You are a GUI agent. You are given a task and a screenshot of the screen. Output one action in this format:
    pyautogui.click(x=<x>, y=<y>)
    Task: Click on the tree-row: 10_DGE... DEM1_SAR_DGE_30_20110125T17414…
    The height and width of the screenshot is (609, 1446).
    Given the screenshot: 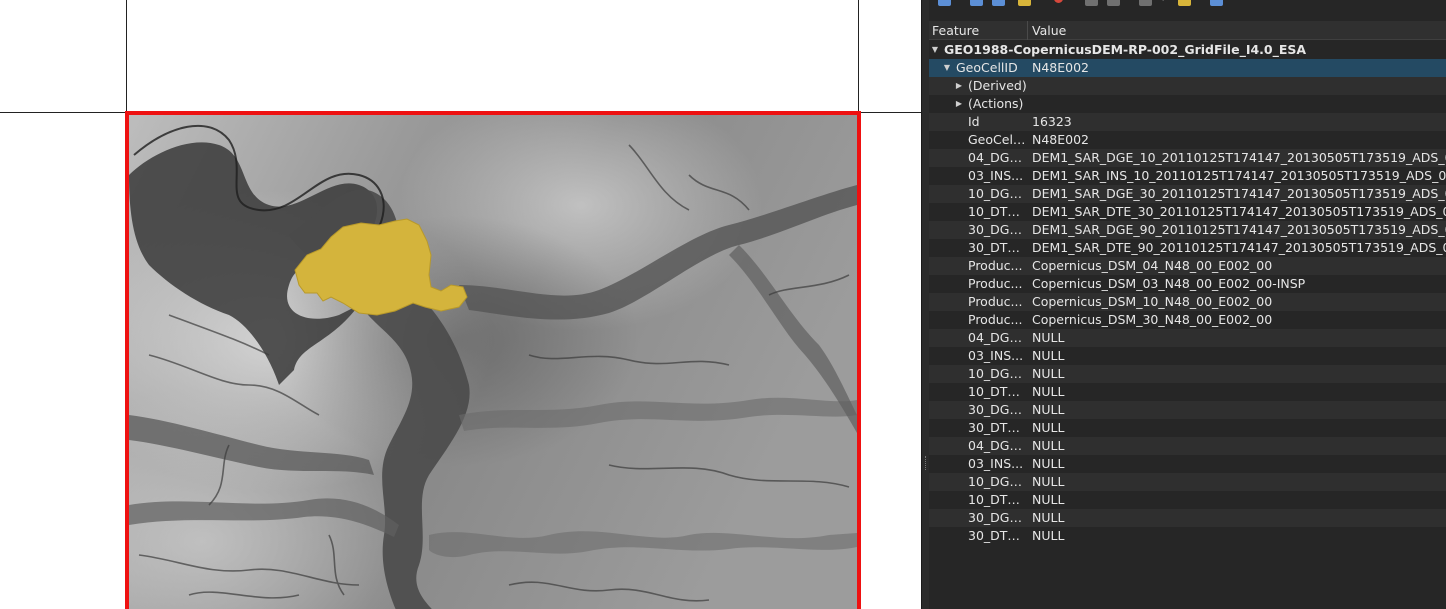 What is the action you would take?
    pyautogui.click(x=1187, y=194)
    